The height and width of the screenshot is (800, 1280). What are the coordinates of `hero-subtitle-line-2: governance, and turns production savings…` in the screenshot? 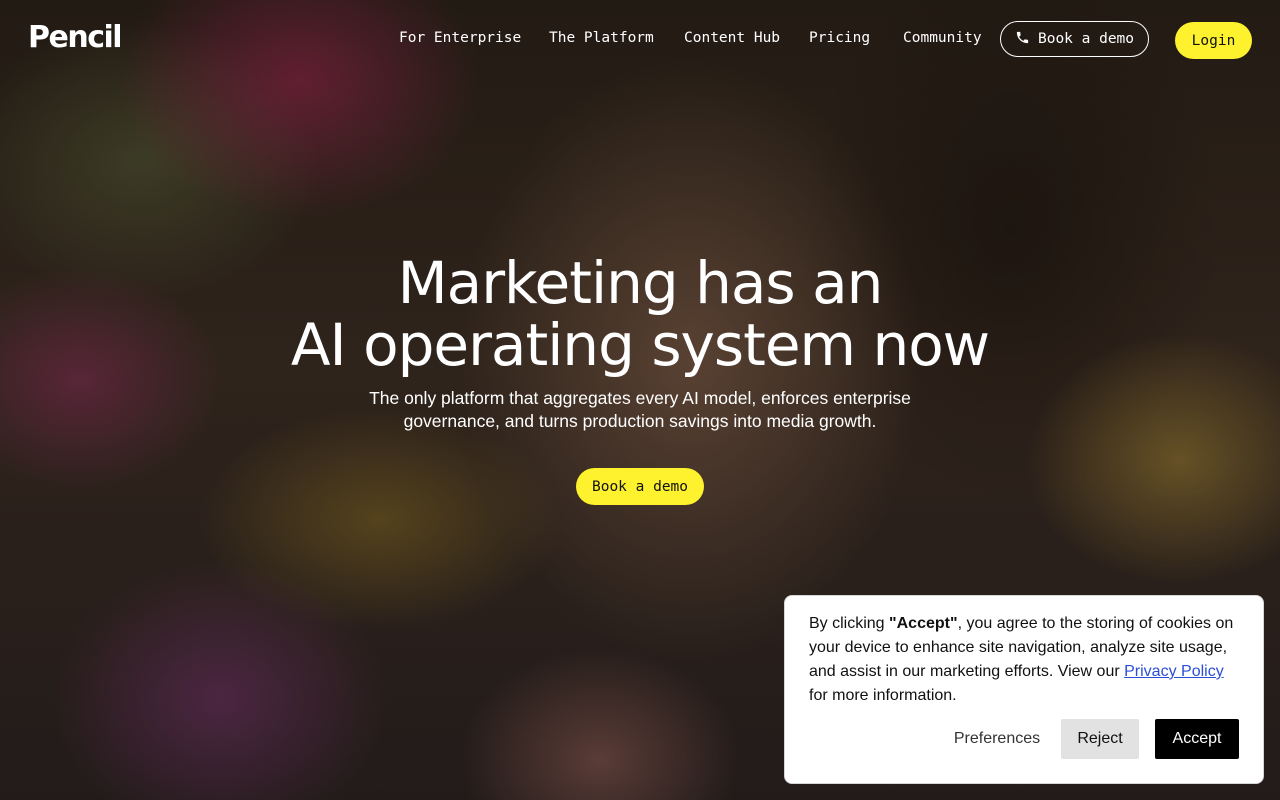 It's located at (640, 421).